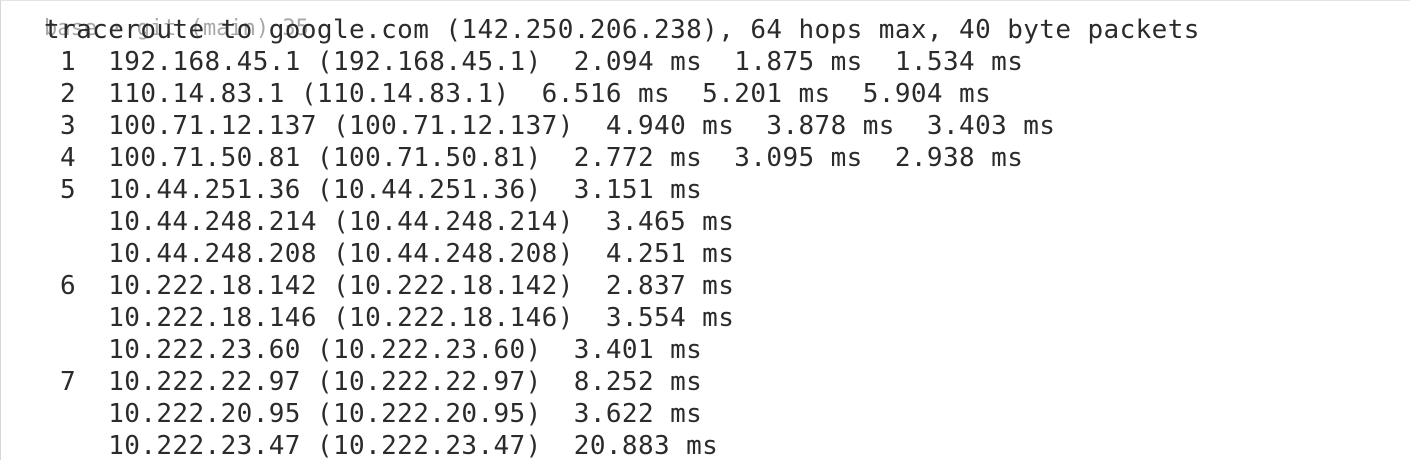 The height and width of the screenshot is (460, 1410). Describe the element at coordinates (373, 414) in the screenshot. I see `hop-line: 10.222.20.95 (10.222.20.95) 3.622 ms` at that location.